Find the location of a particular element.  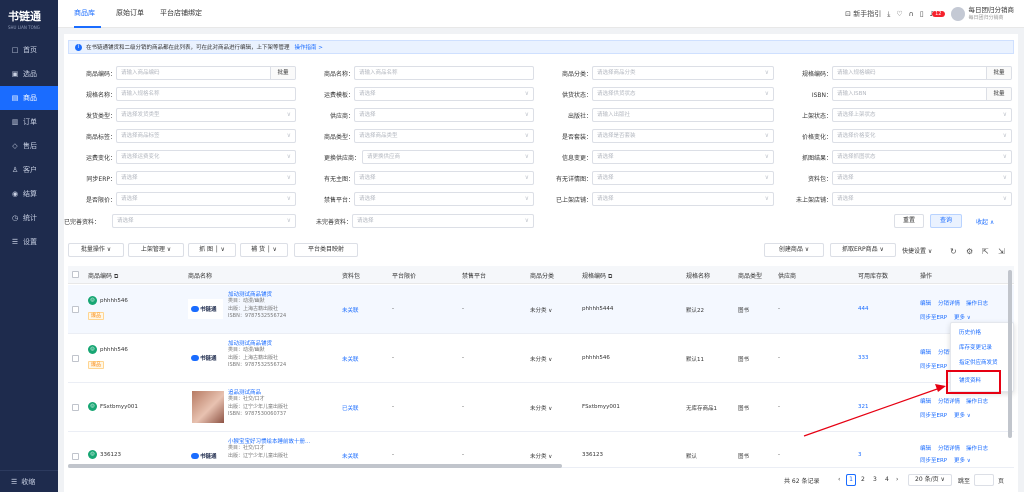

user-info: 每日团归分销商 每日团归分销商 is located at coordinates (992, 14).